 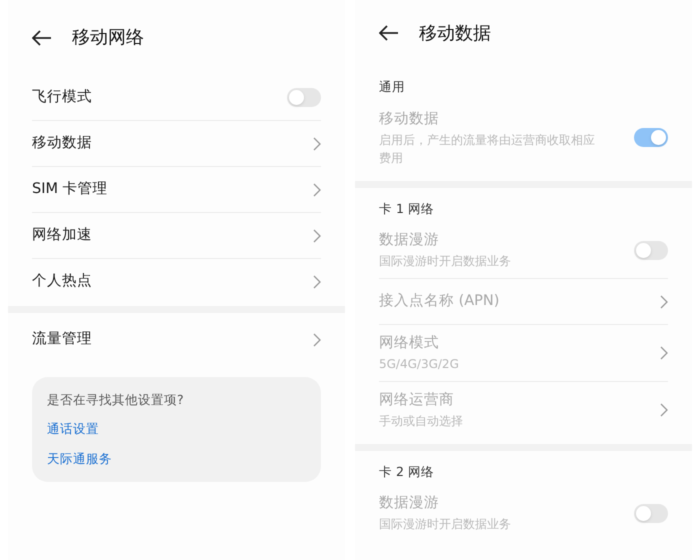 I want to click on suggestion-question: 是否在寻找其他设置项?, so click(x=116, y=400).